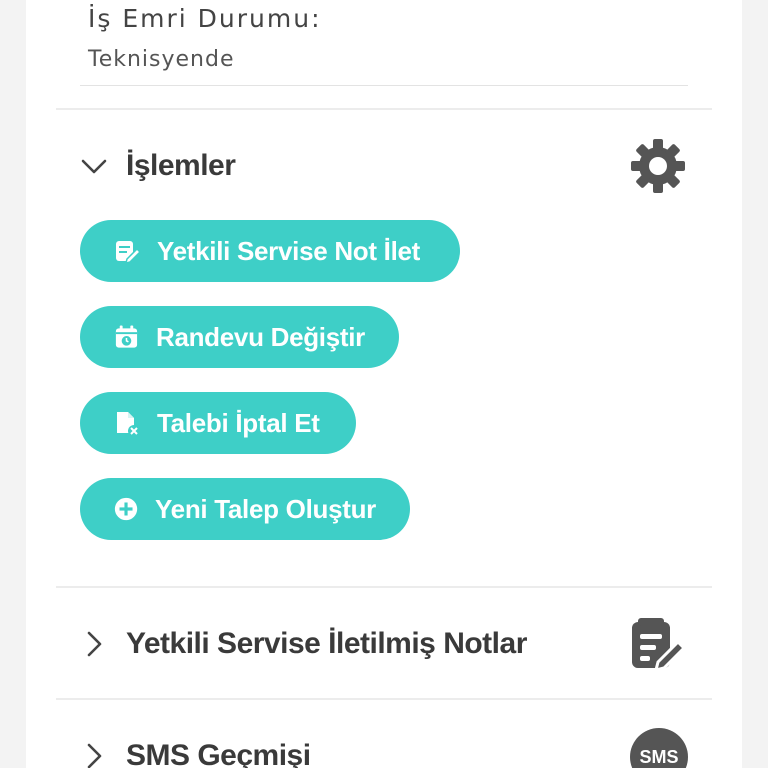 This screenshot has height=768, width=768. I want to click on change-appointment-label: Randevu Değiştir, so click(260, 336).